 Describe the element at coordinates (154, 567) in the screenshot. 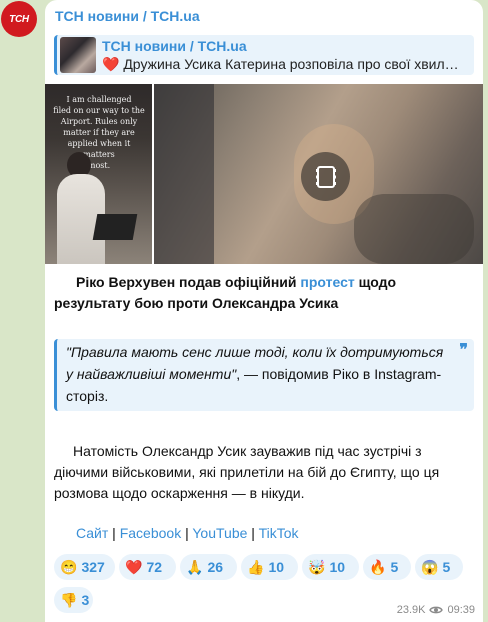

I see `reaction-count: 72` at that location.